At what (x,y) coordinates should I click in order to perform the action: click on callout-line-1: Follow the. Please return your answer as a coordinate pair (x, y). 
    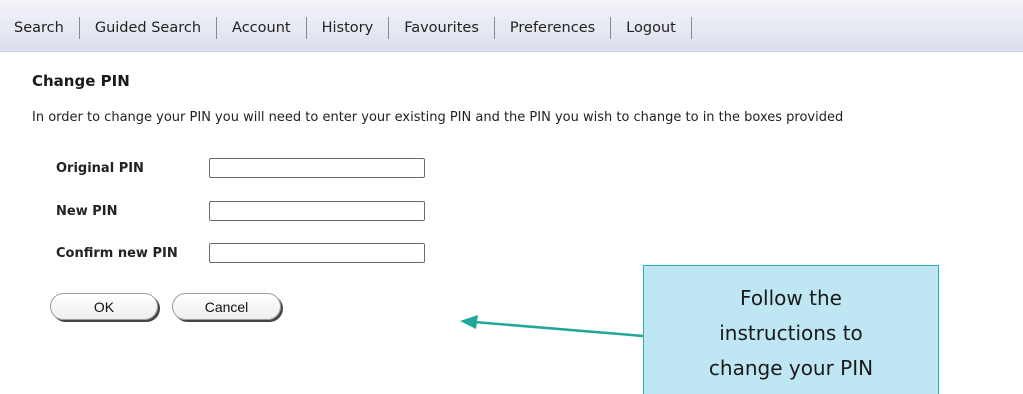
    Looking at the image, I should click on (791, 298).